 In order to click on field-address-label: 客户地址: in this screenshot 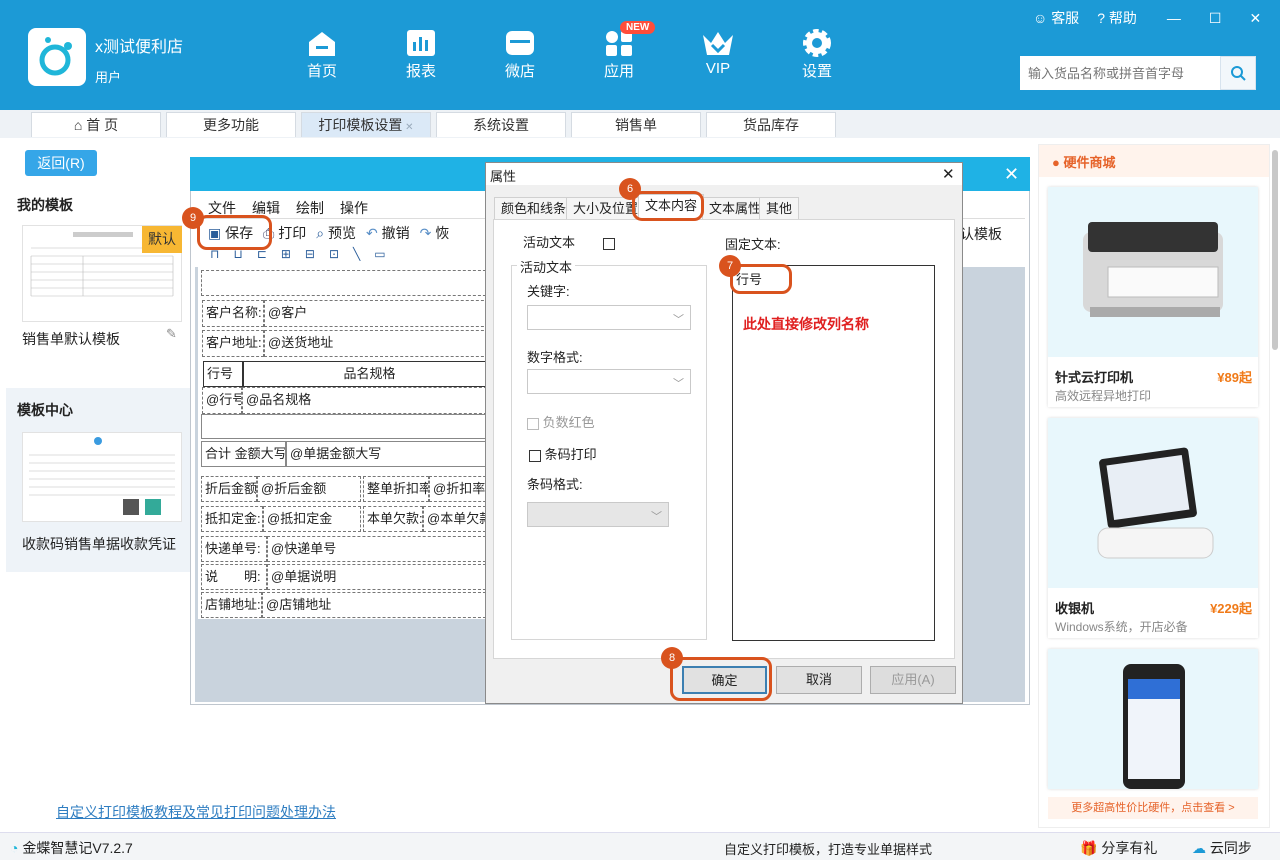, I will do `click(233, 343)`.